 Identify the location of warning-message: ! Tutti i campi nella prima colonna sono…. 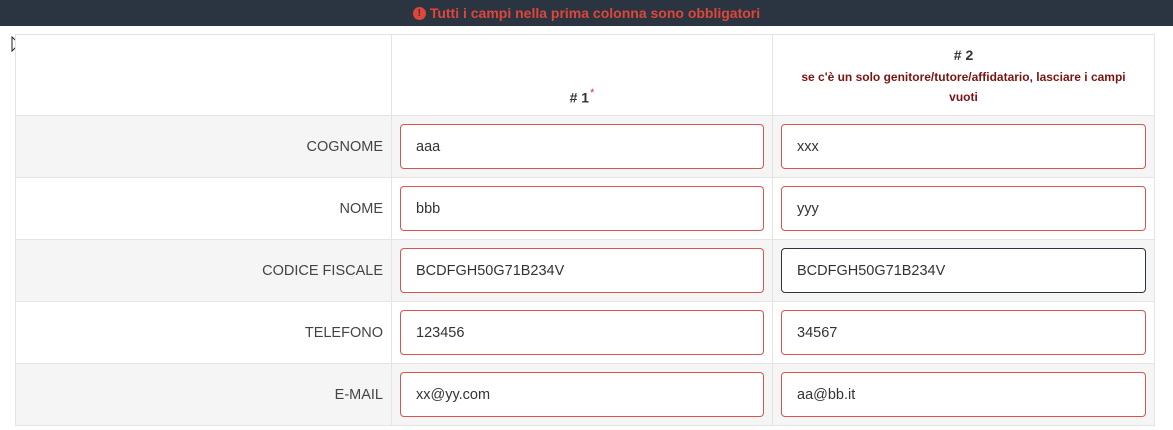
(586, 13).